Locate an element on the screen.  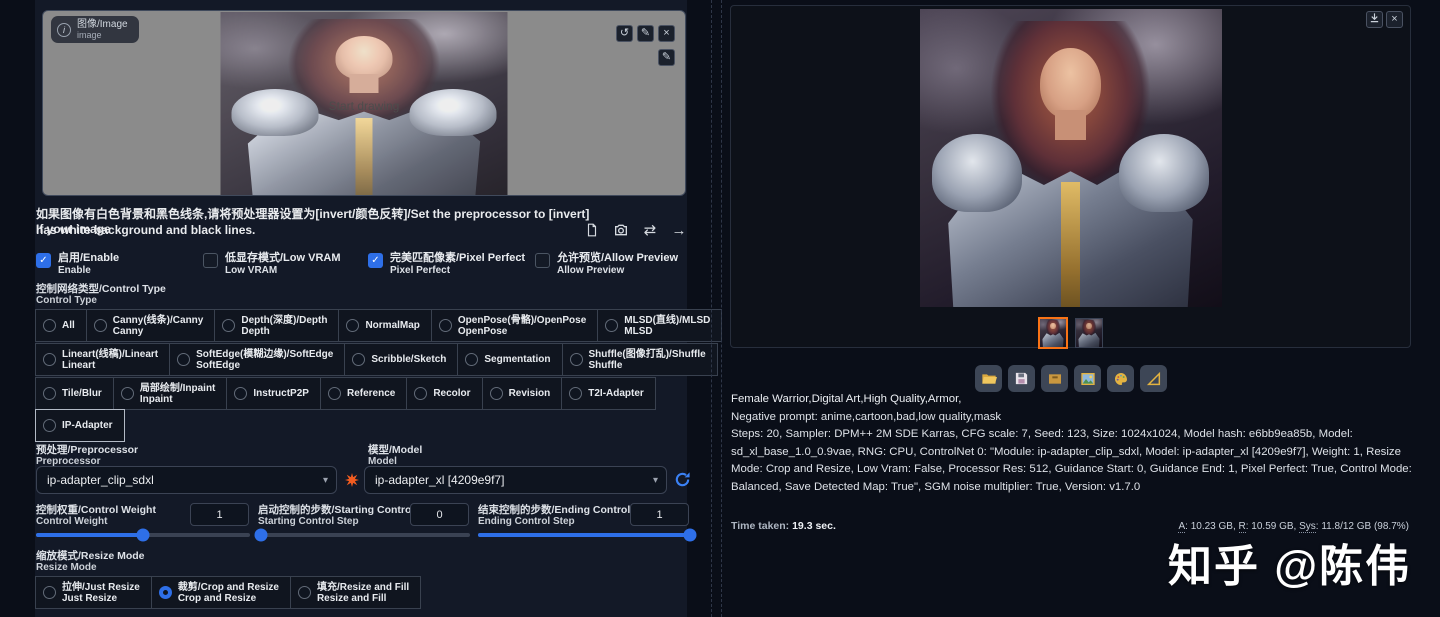
control-weight-label: 控制权重/Control Weight Control Weight is located at coordinates (96, 515).